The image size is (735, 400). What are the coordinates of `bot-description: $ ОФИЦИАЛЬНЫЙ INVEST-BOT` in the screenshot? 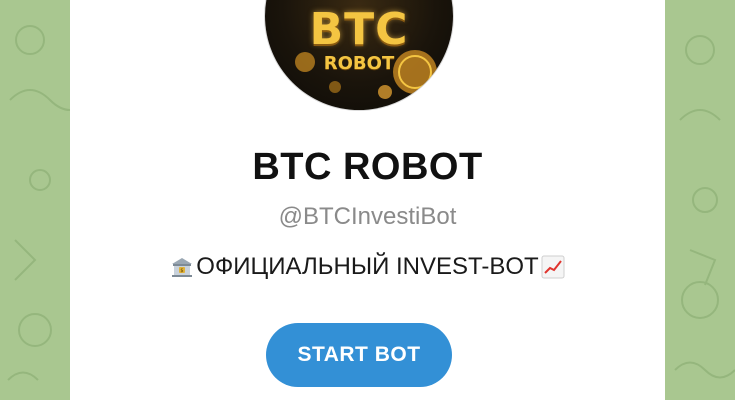 It's located at (367, 267).